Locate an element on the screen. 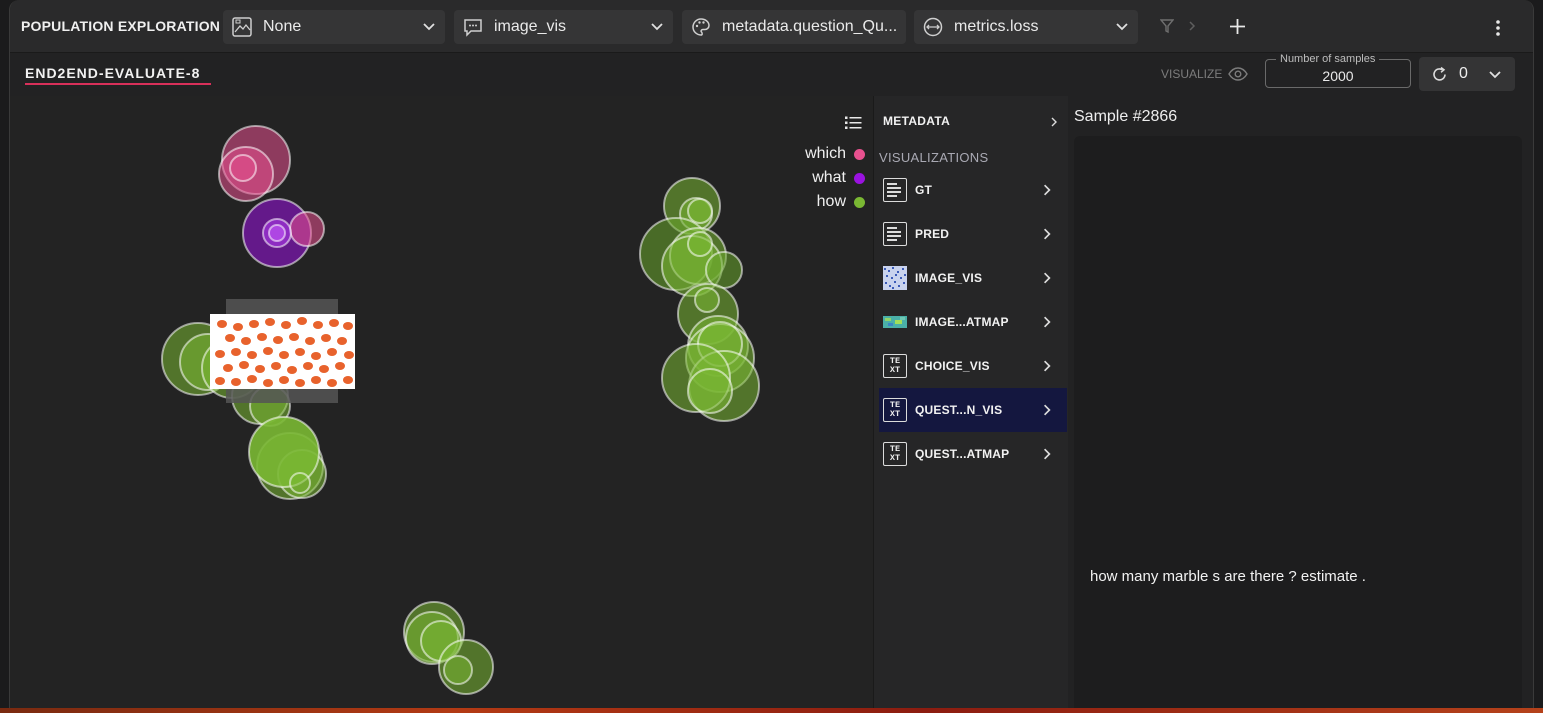 This screenshot has height=713, width=1543. vis-item-label: PRED is located at coordinates (932, 234).